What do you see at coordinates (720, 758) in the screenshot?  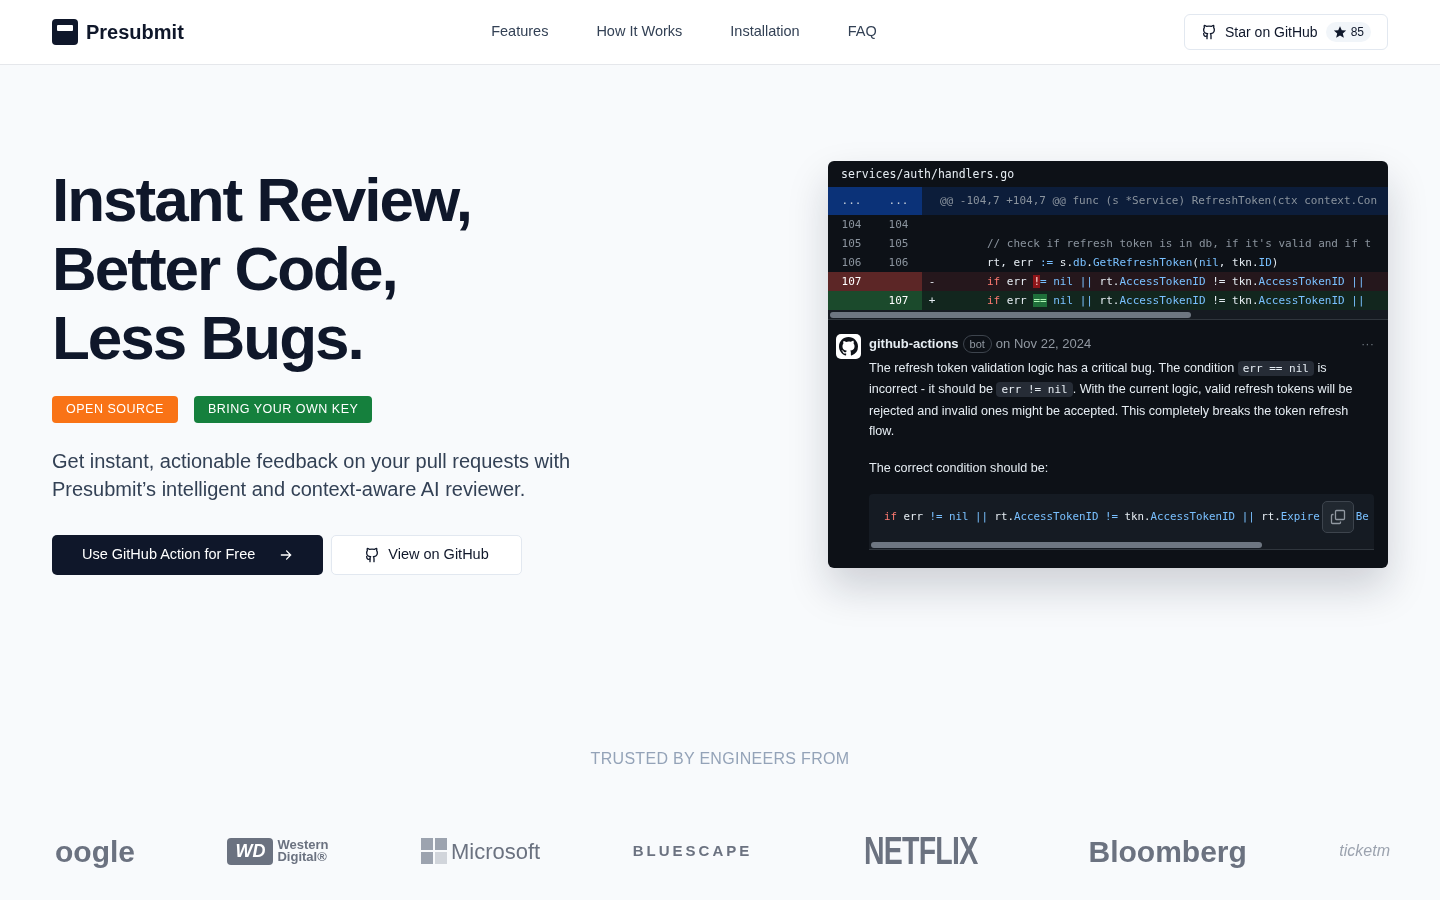 I see `trusted-heading: TRUSTED BY ENGINEERS FROM` at bounding box center [720, 758].